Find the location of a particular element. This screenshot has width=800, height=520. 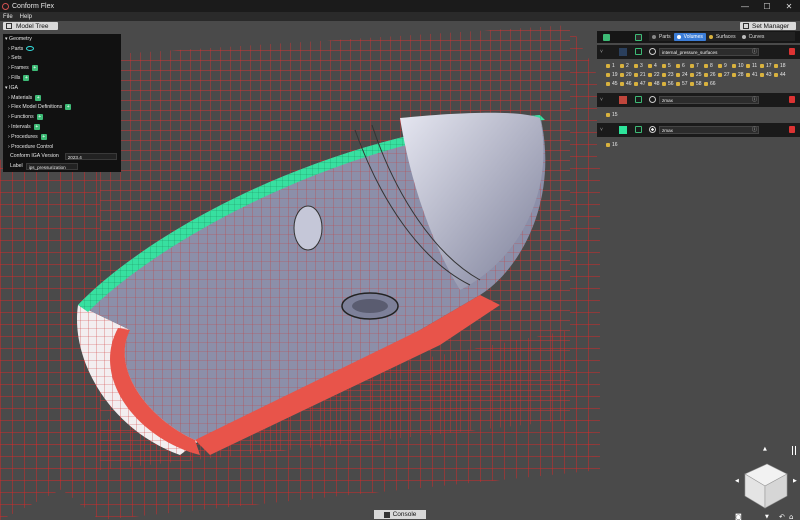

set-member-surface: 20 is located at coordinates (627, 74).